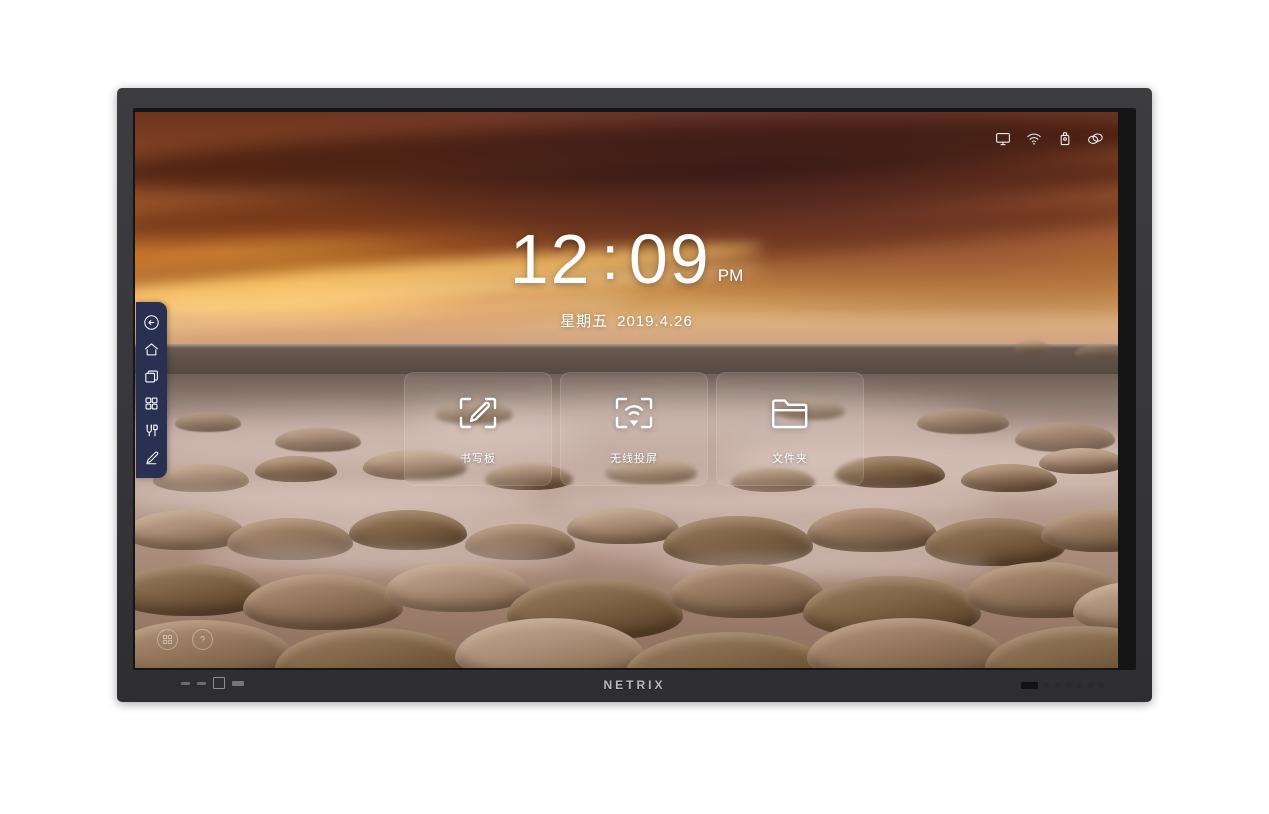 This screenshot has height=814, width=1269. Describe the element at coordinates (655, 321) in the screenshot. I see `clock-date: 2019.4.26` at that location.